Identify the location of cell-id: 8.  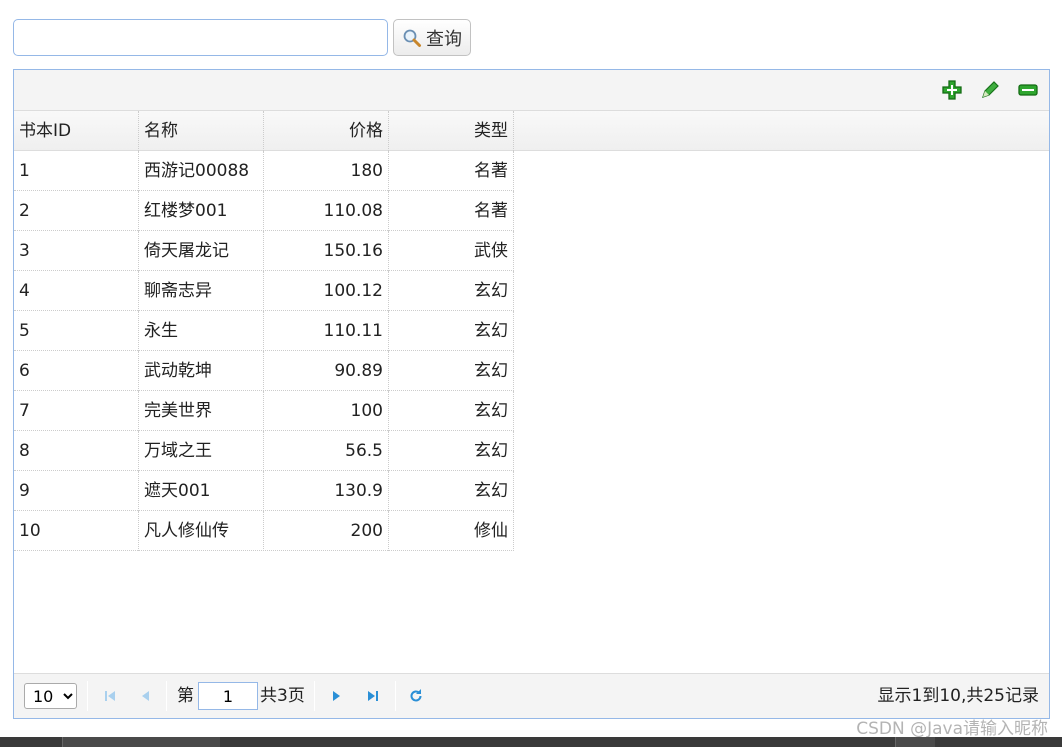
(76, 451).